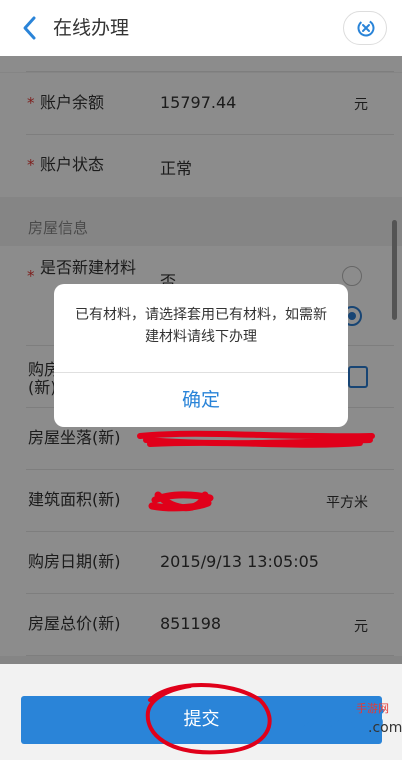 This screenshot has width=402, height=760. Describe the element at coordinates (372, 708) in the screenshot. I see `brand-tag: 手游网` at that location.